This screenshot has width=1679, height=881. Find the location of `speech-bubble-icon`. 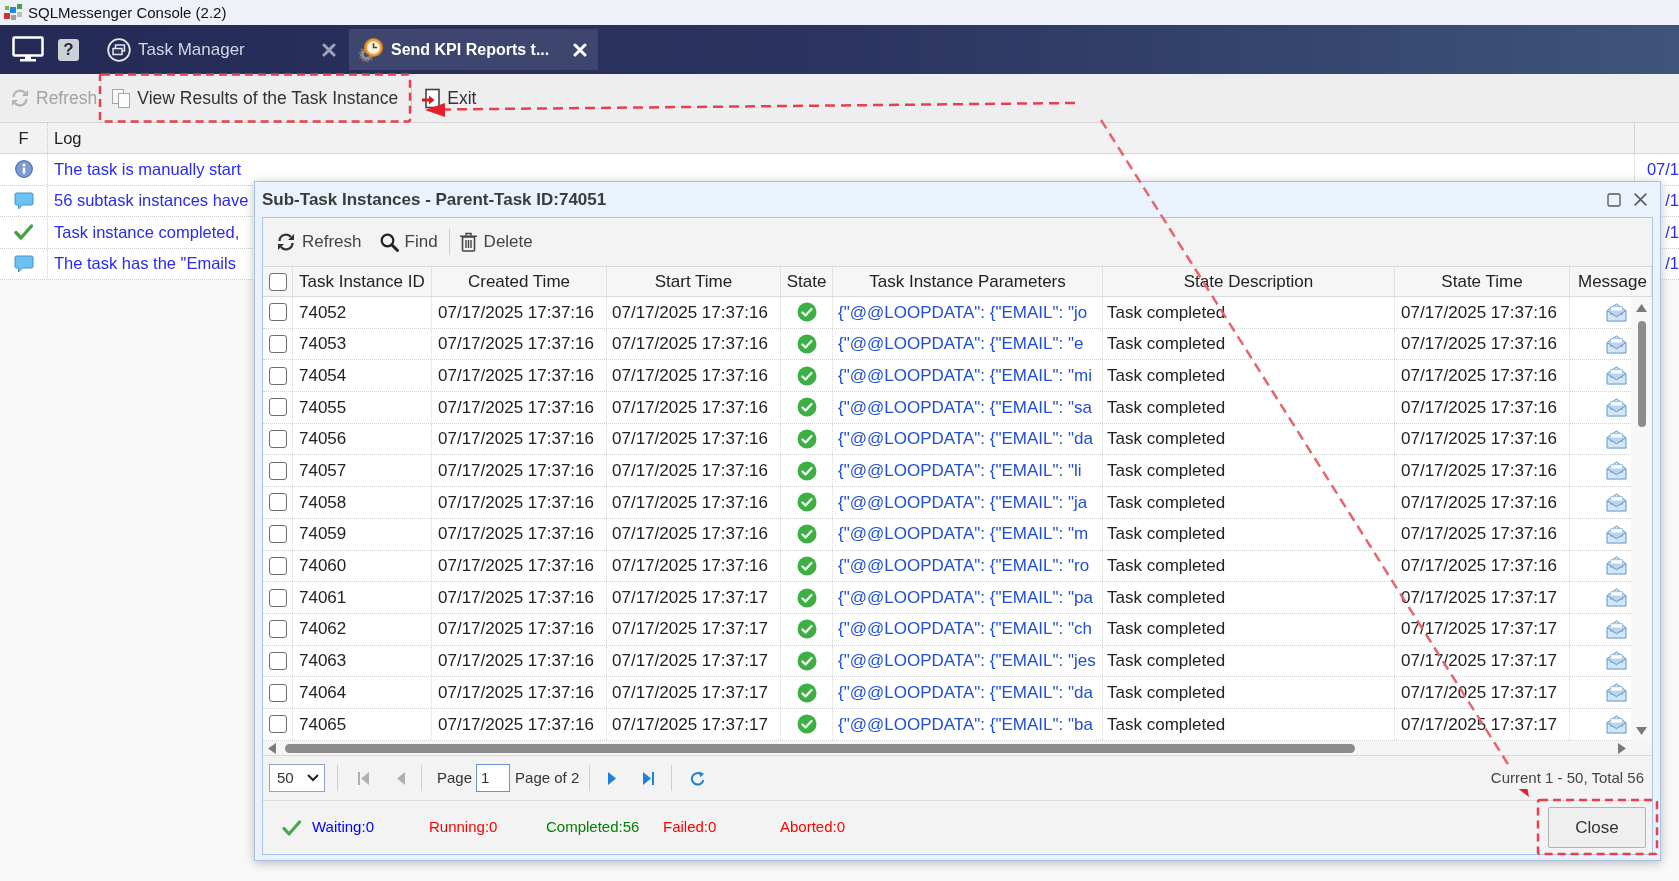

speech-bubble-icon is located at coordinates (23, 263).